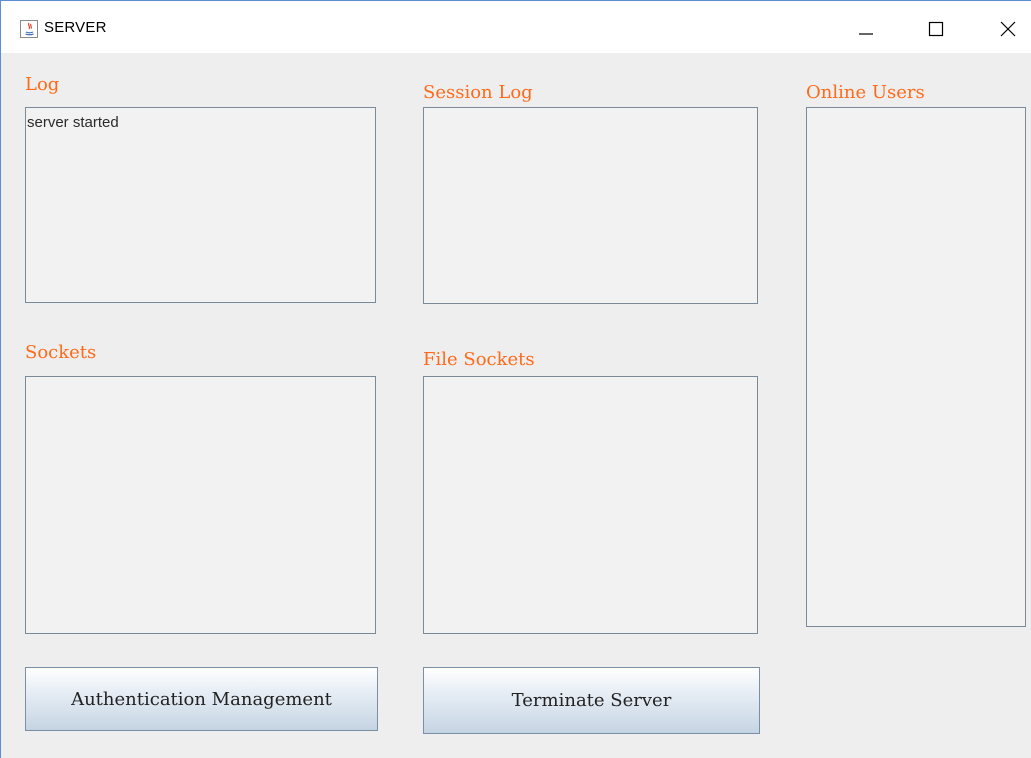 This screenshot has width=1031, height=758. Describe the element at coordinates (75, 27) in the screenshot. I see `window-title: SERVER` at that location.